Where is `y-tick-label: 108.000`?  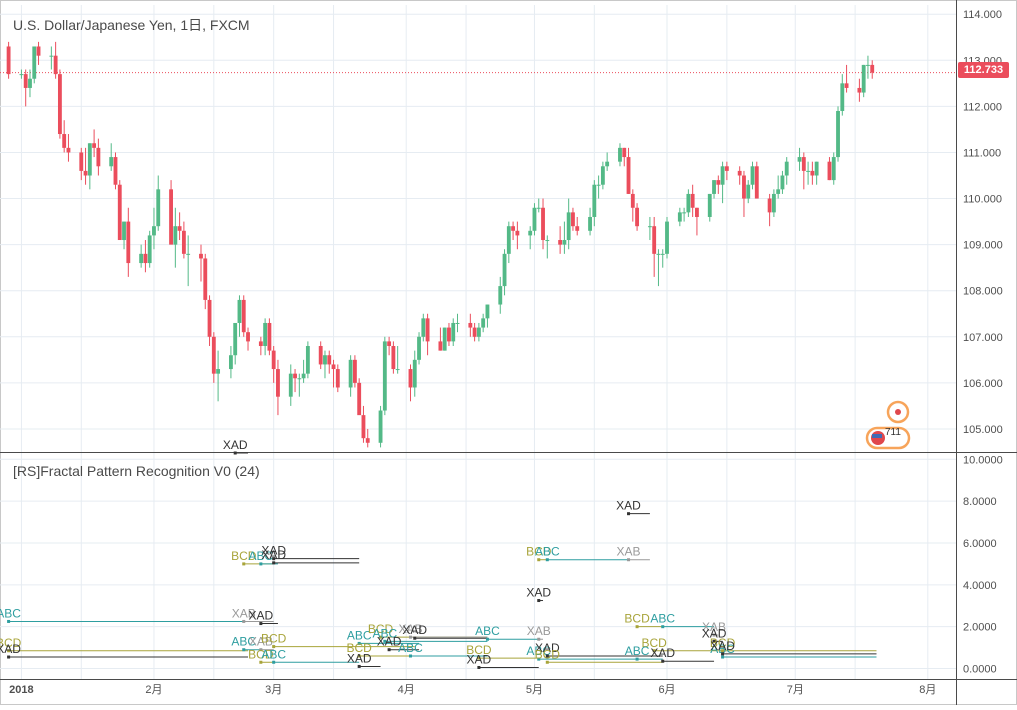 y-tick-label: 108.000 is located at coordinates (983, 292).